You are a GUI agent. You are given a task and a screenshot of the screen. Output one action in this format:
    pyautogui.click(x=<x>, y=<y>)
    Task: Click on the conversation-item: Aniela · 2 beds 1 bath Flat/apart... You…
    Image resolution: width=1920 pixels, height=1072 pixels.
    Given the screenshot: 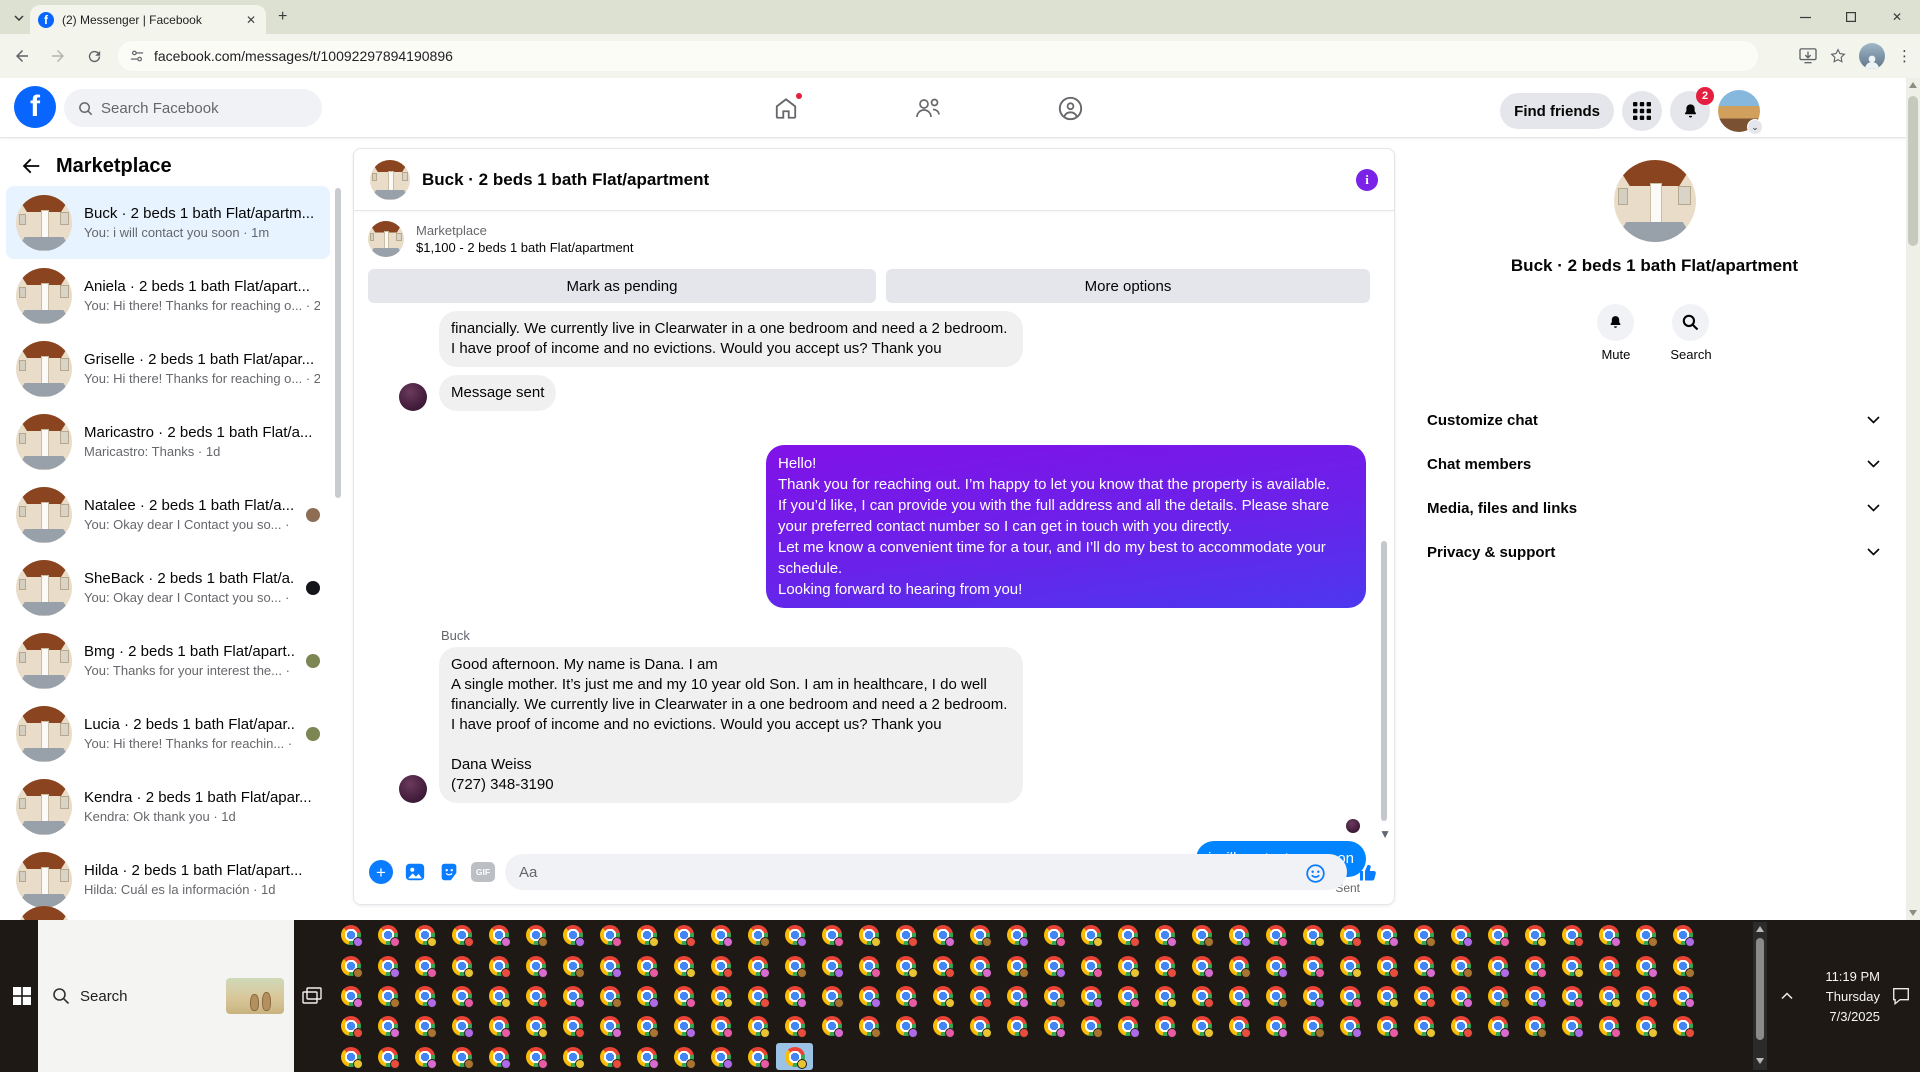 What is the action you would take?
    pyautogui.click(x=168, y=295)
    